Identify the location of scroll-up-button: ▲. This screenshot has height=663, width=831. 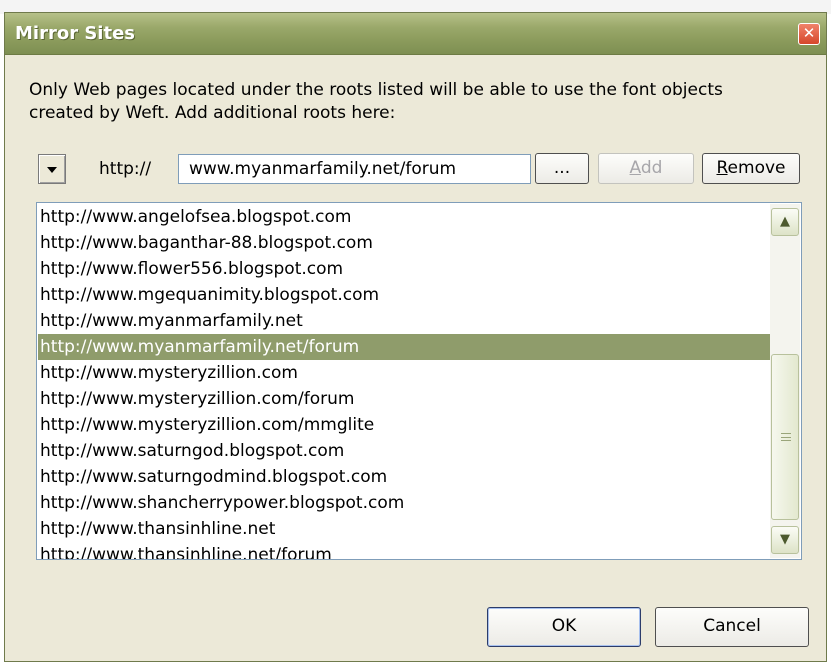
(785, 222).